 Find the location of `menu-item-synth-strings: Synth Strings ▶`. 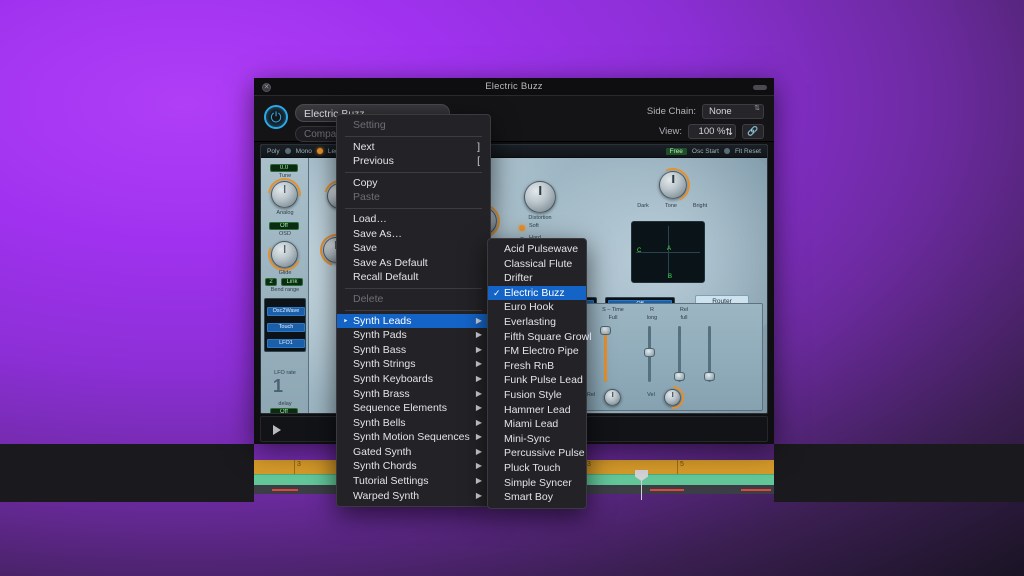

menu-item-synth-strings: Synth Strings ▶ is located at coordinates (413, 364).